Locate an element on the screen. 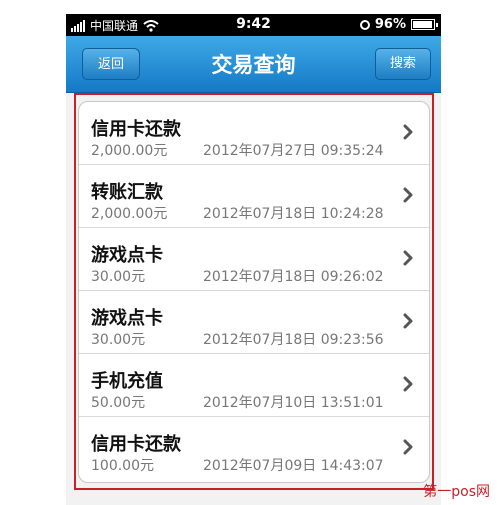  battery-percent: 96% is located at coordinates (390, 24).